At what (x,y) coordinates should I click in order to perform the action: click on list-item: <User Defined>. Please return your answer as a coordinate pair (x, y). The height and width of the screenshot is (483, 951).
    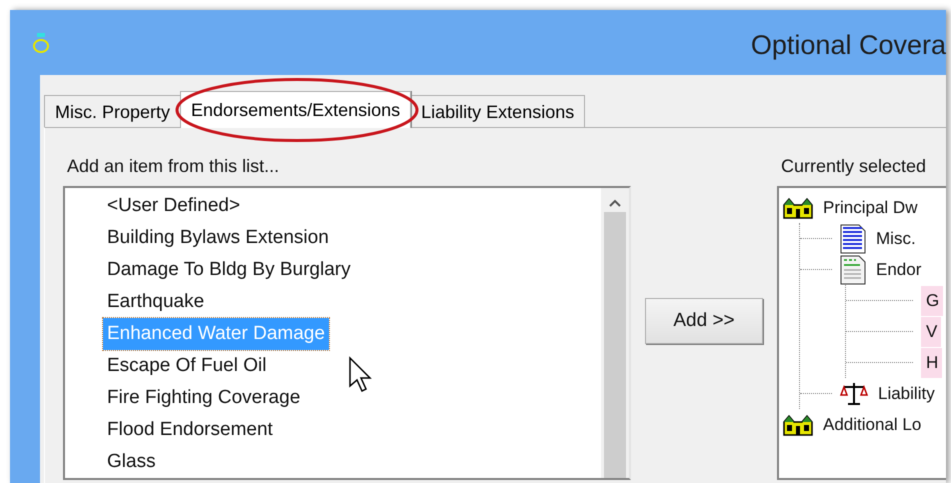
    Looking at the image, I should click on (173, 206).